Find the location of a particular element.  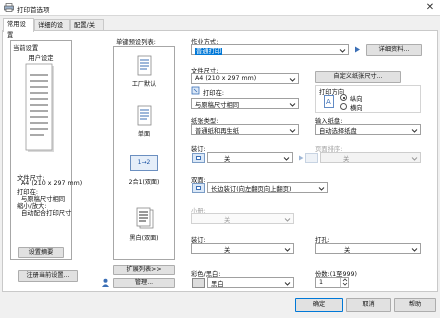

page-order-icon is located at coordinates (311, 158).